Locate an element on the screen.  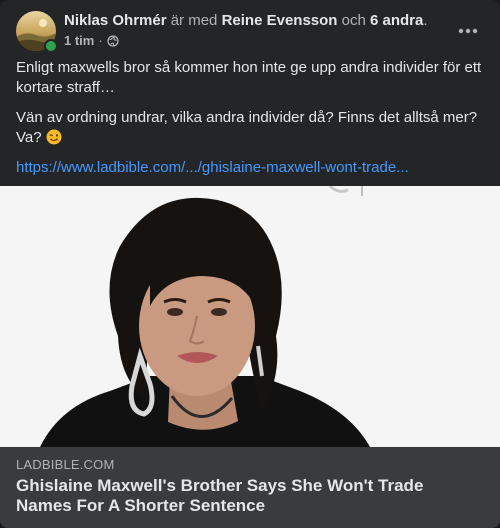
with-text: är med is located at coordinates (194, 20).